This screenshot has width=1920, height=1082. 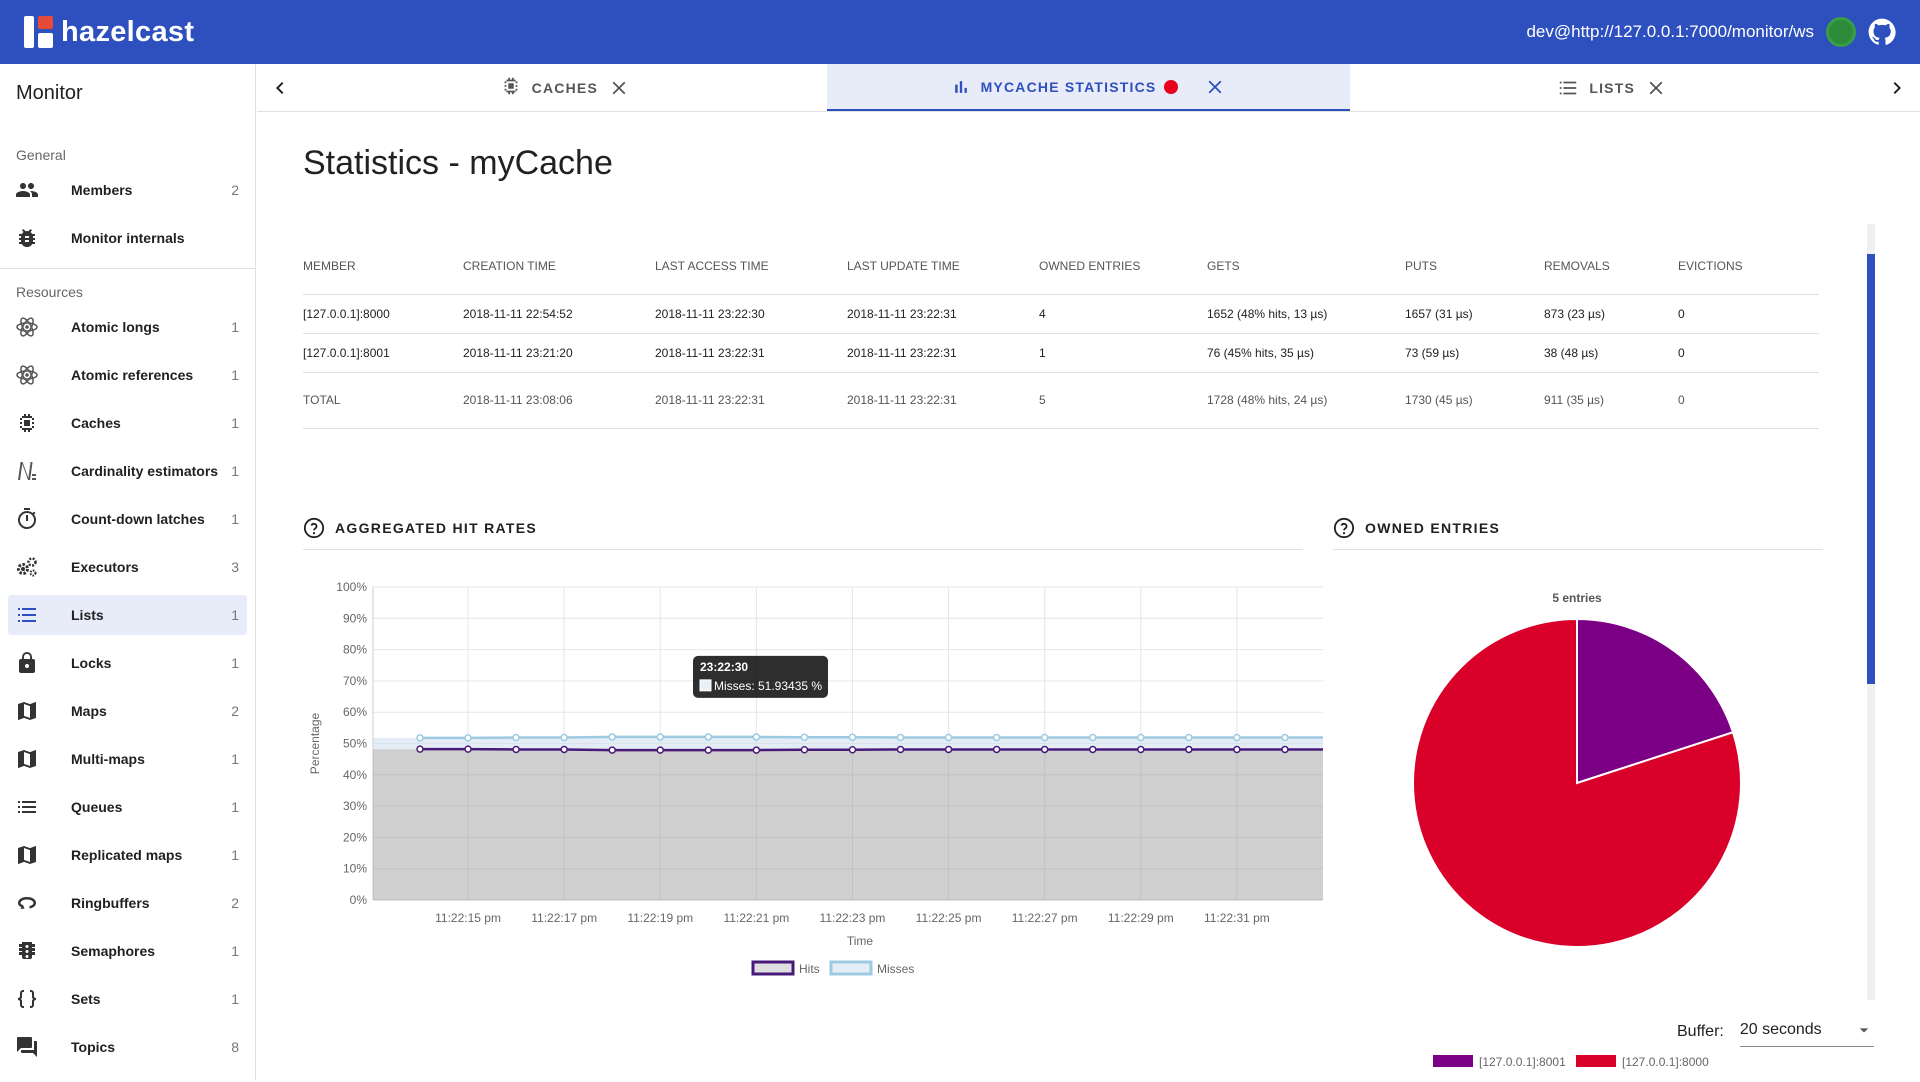 I want to click on column-header: REMOVALS, so click(x=1611, y=266).